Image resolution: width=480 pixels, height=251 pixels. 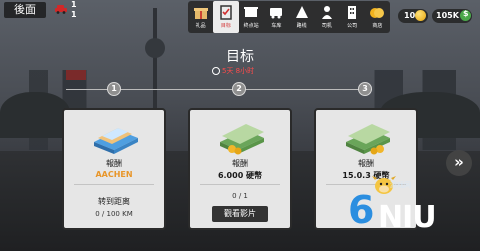 I want to click on gift-icon, so click(x=200, y=13).